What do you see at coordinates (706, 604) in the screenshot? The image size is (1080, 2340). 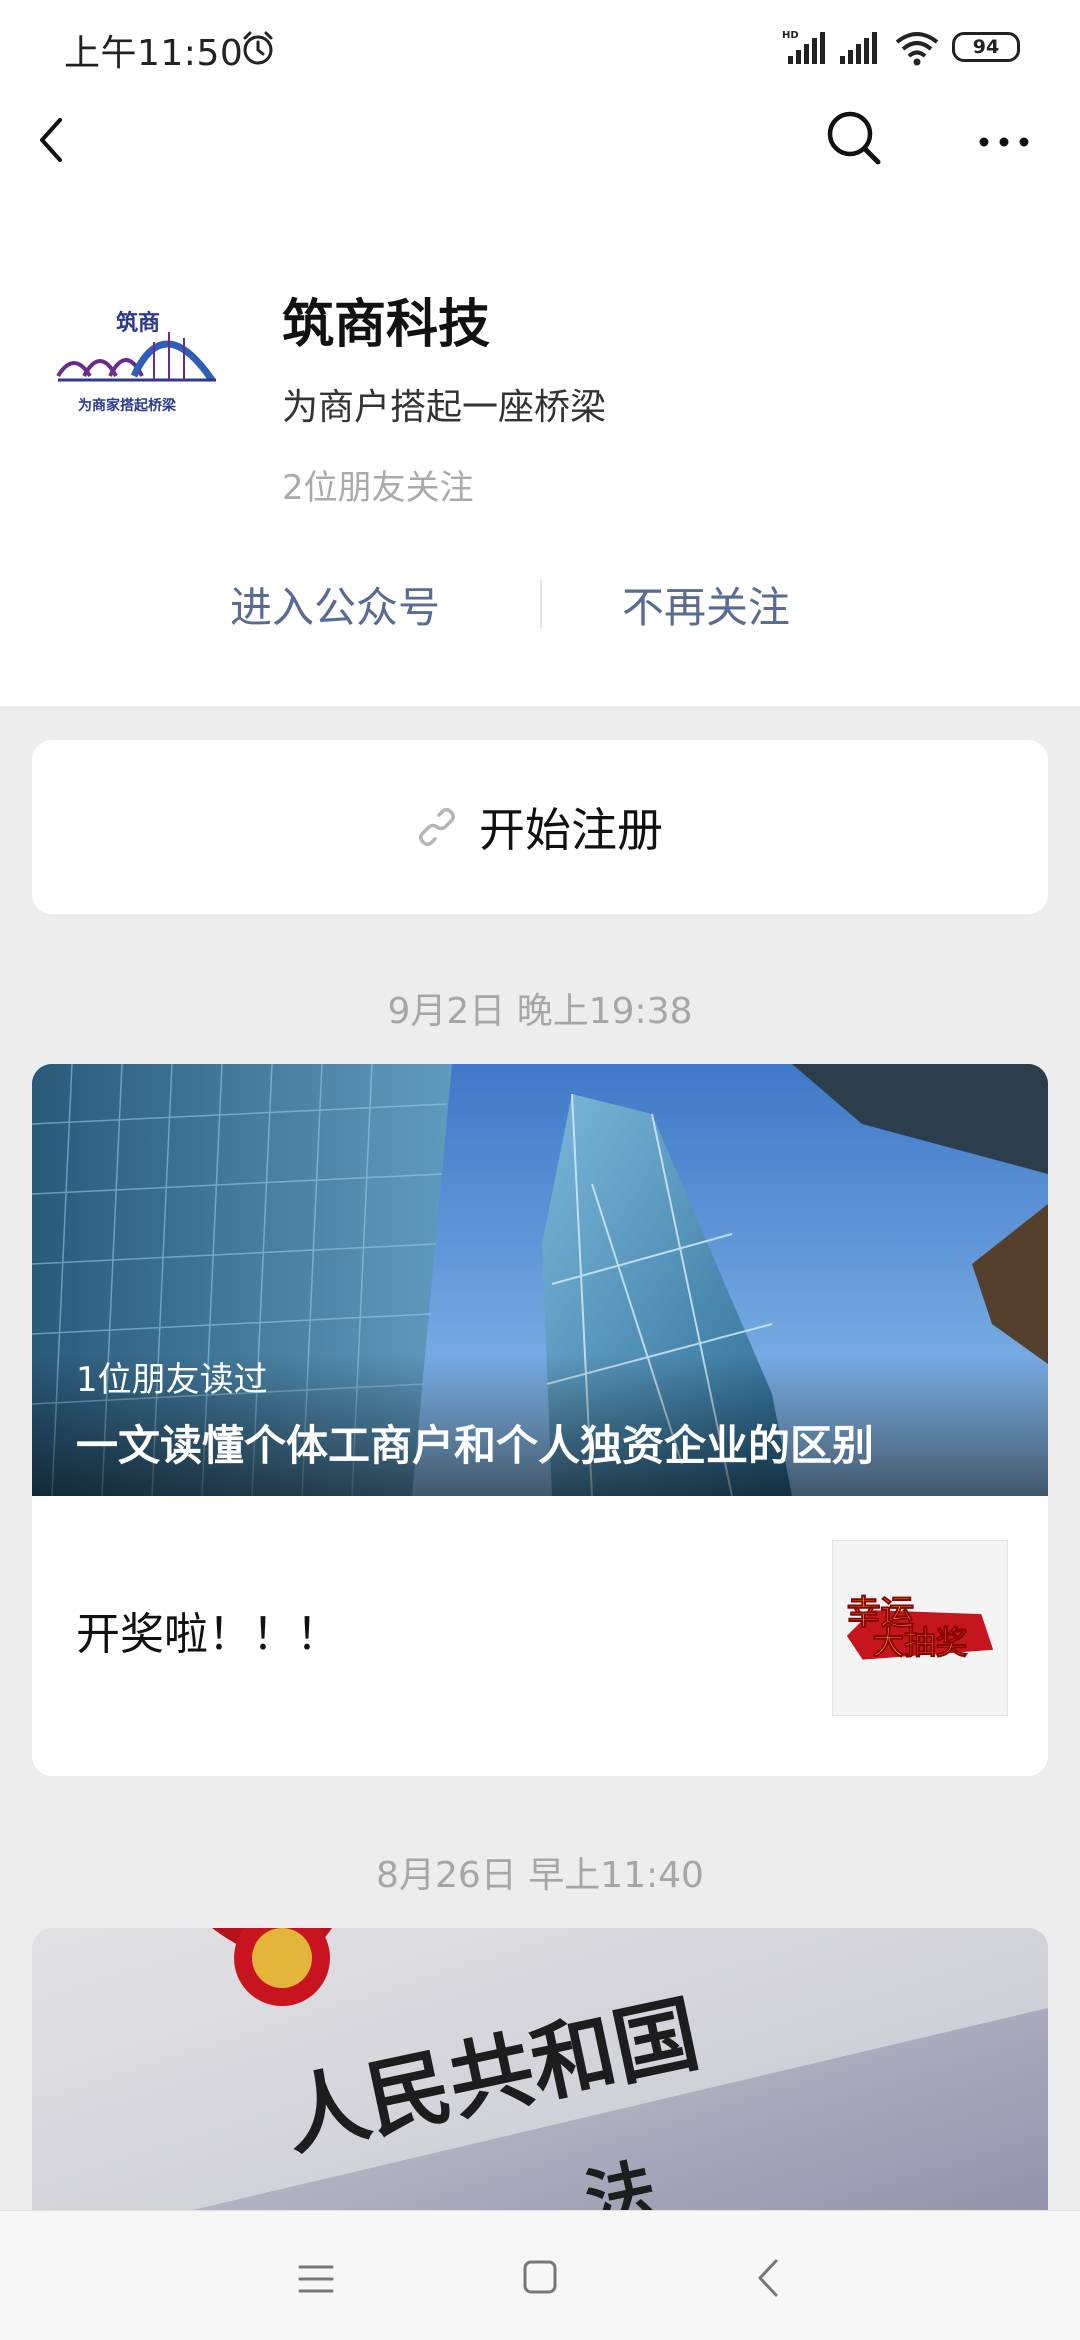 I see `unfollow-button: 不再关注` at bounding box center [706, 604].